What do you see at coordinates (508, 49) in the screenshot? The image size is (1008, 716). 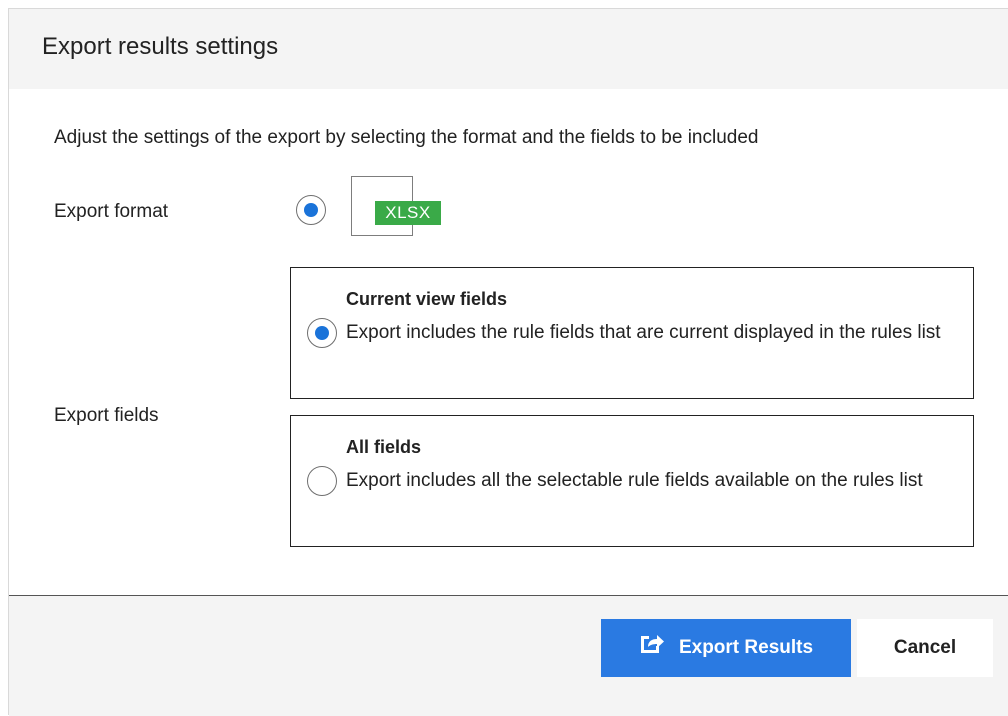 I see `dialog-header: Export results settings` at bounding box center [508, 49].